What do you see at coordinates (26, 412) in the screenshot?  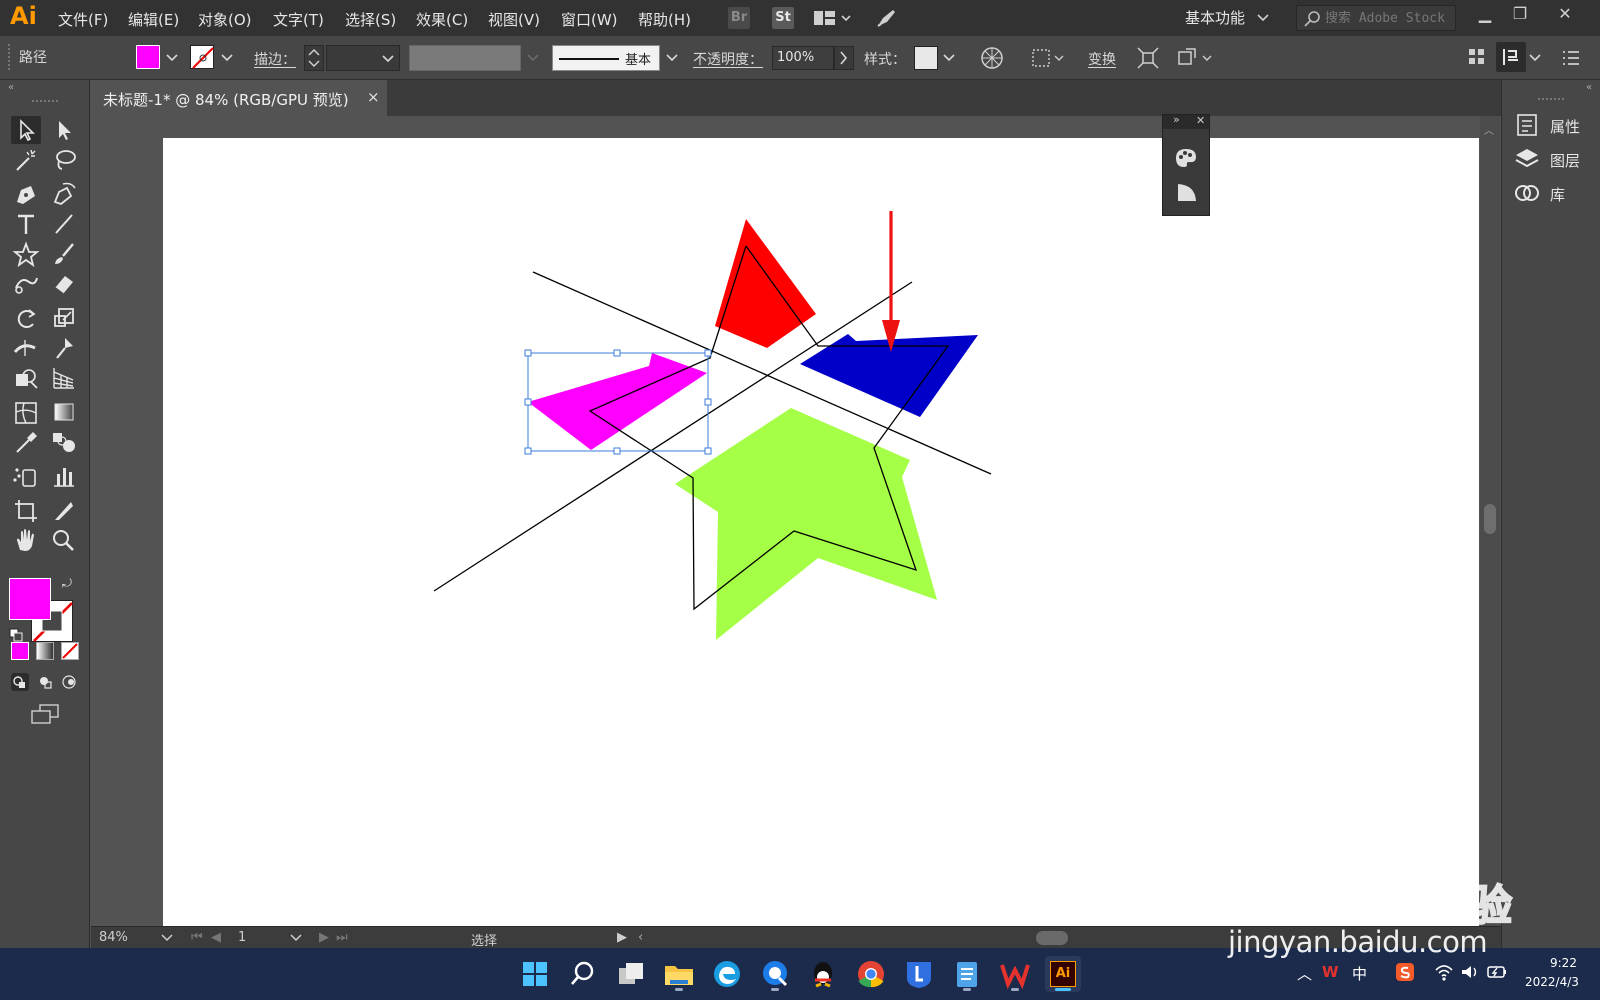 I see `mesh-tool-icon` at bounding box center [26, 412].